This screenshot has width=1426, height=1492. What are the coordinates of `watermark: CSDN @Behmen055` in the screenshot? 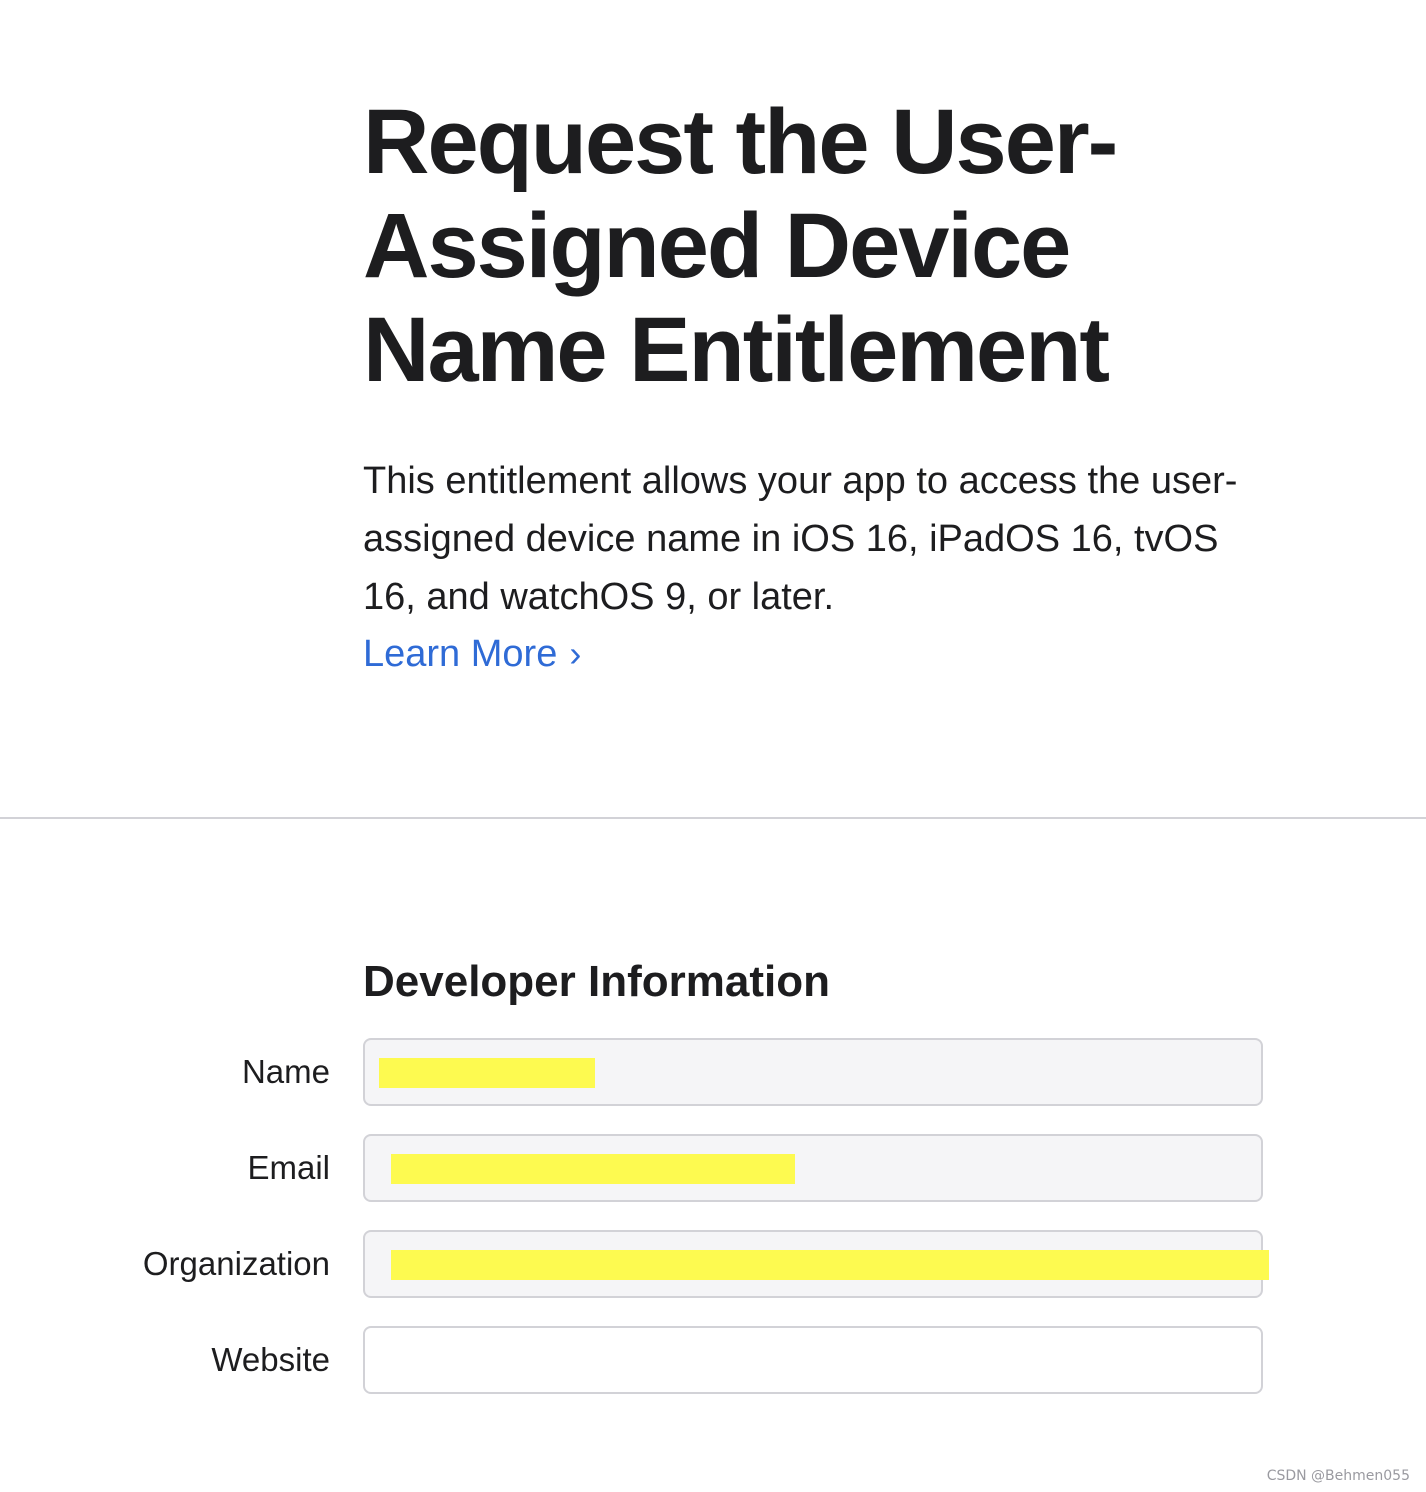 It's located at (1338, 1476).